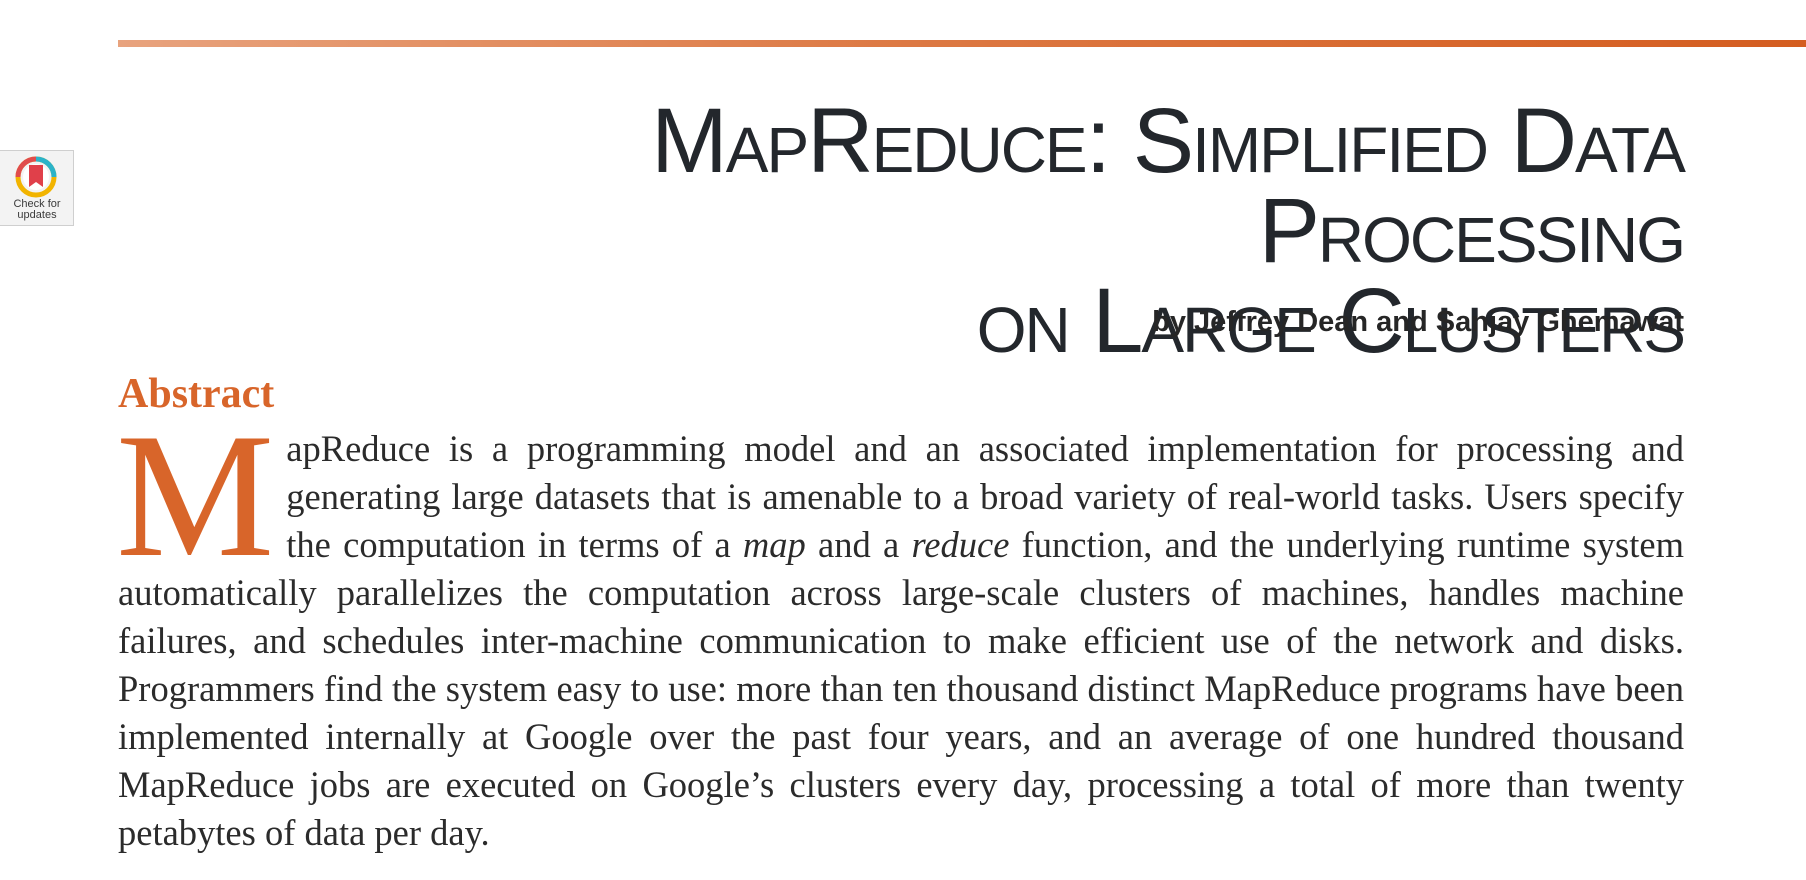  I want to click on bookmark-update-icon, so click(36, 177).